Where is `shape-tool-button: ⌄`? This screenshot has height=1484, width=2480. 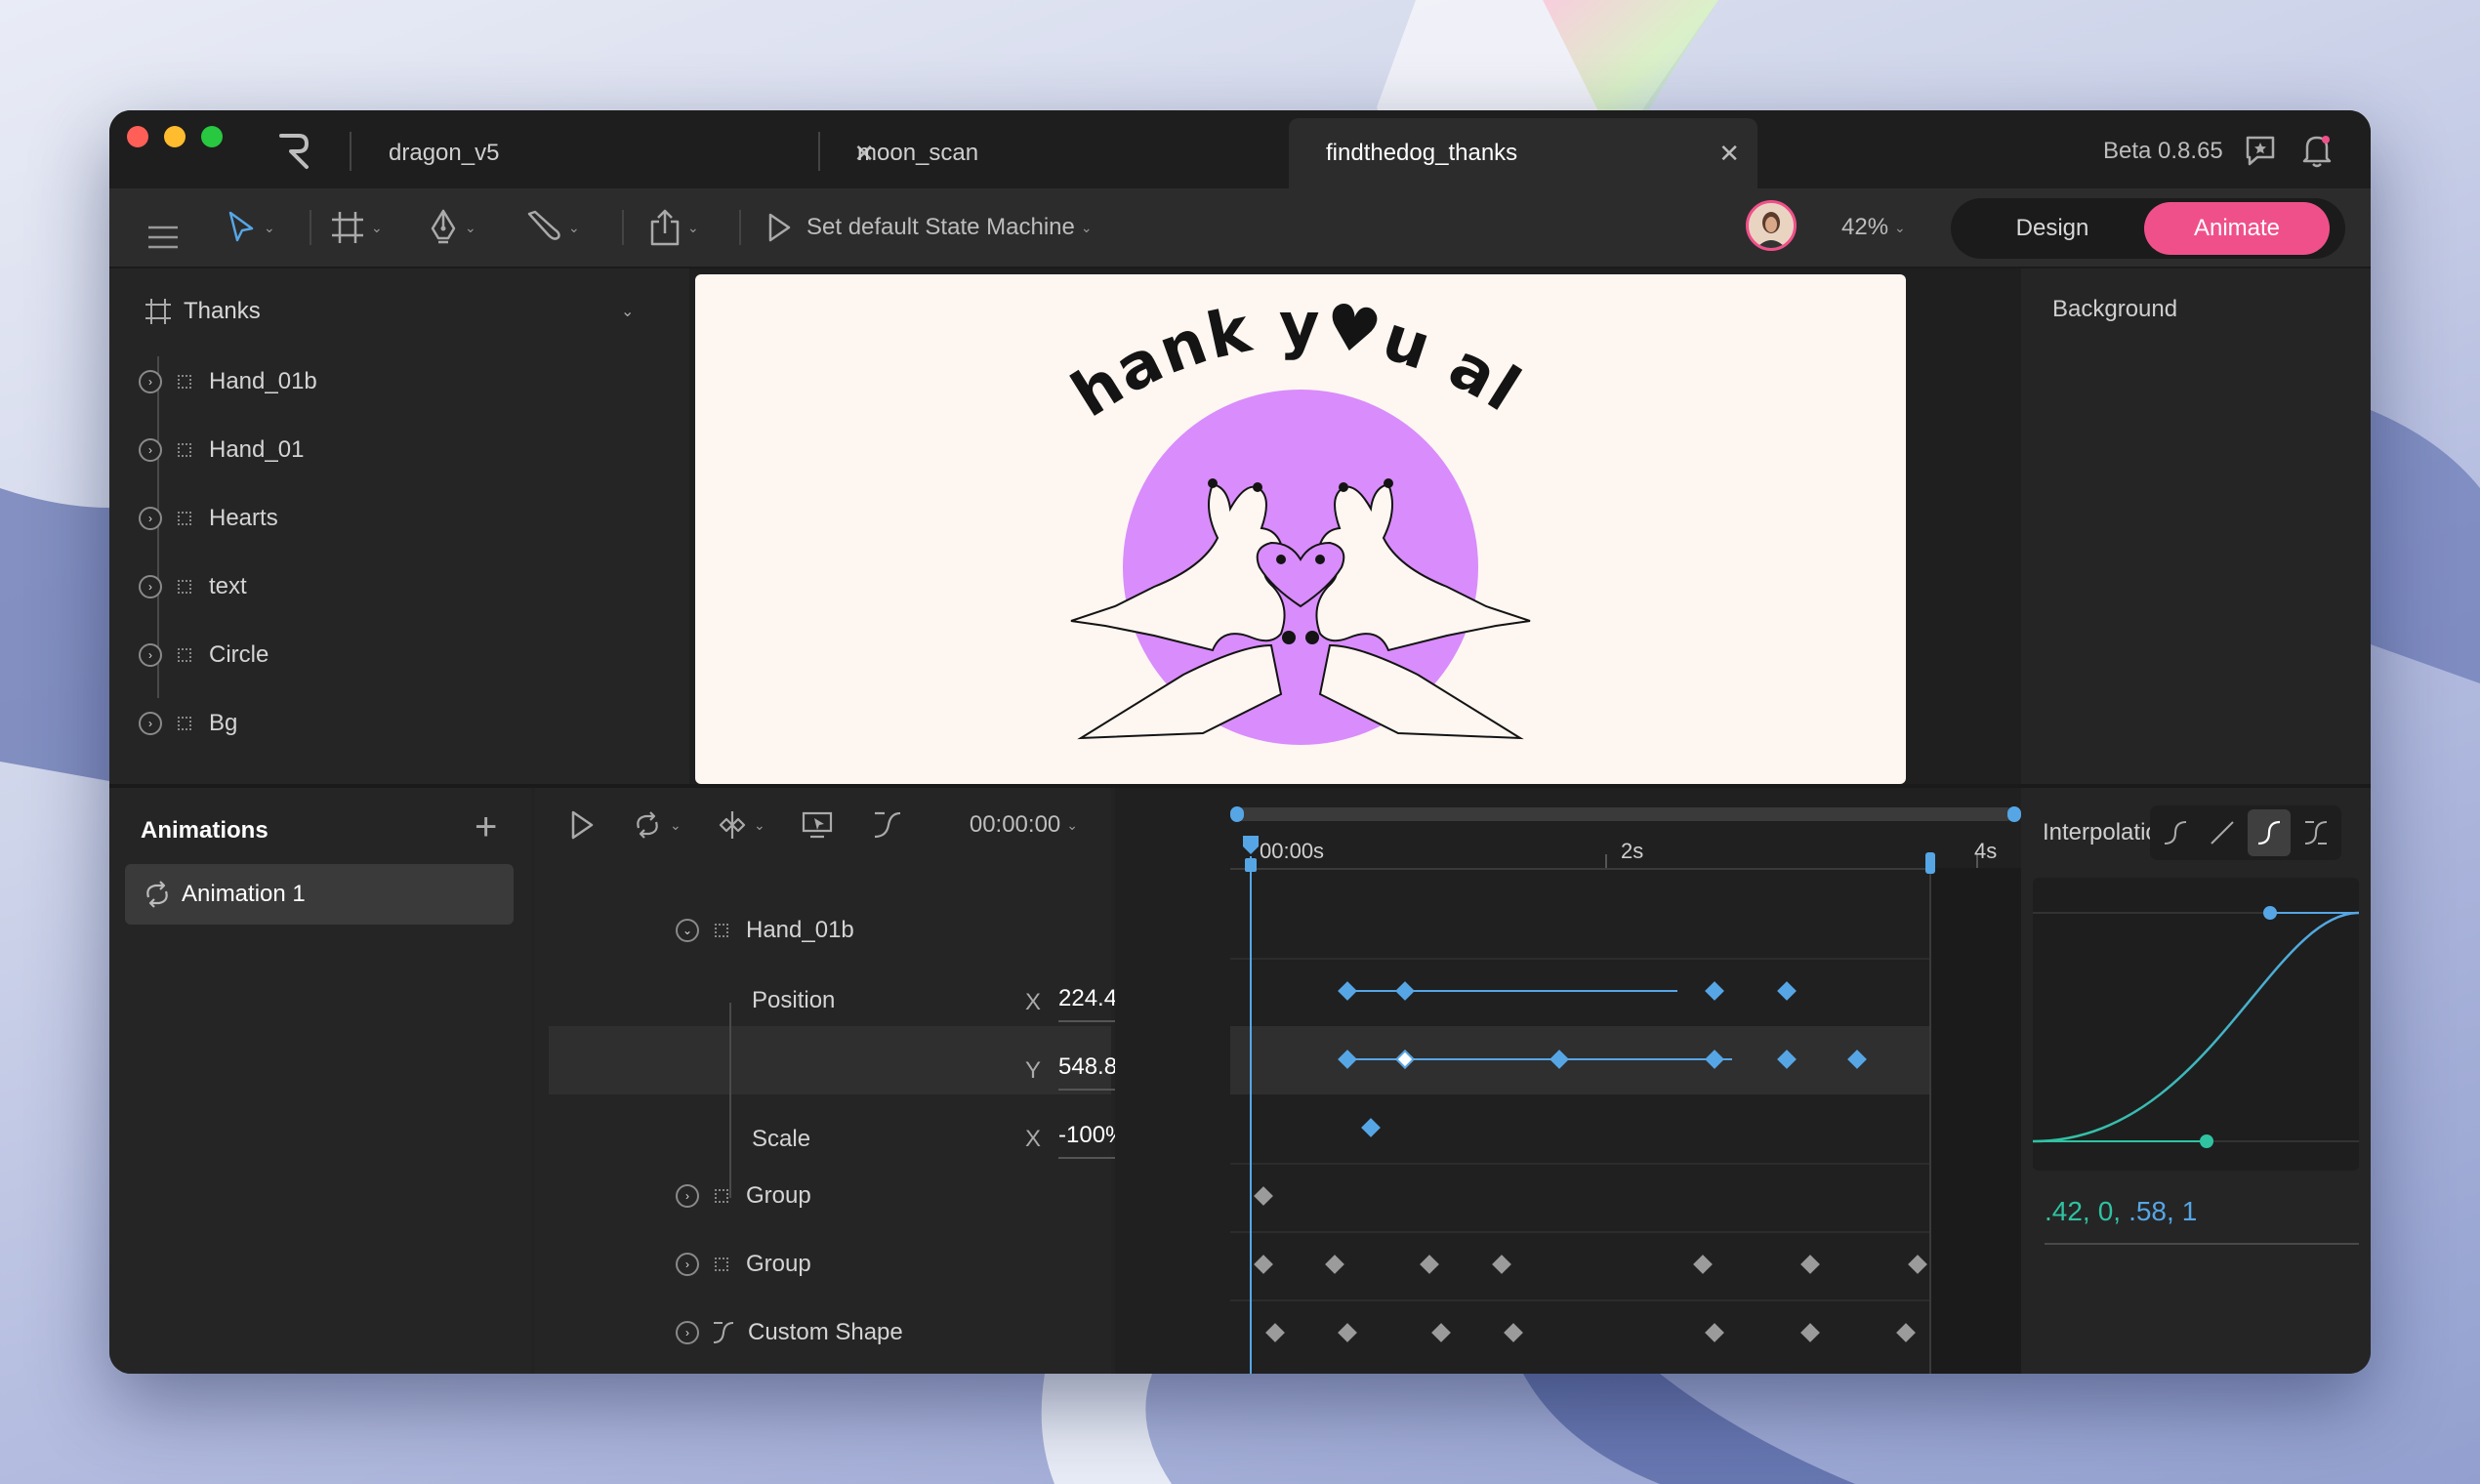
shape-tool-button: ⌄ is located at coordinates (552, 228).